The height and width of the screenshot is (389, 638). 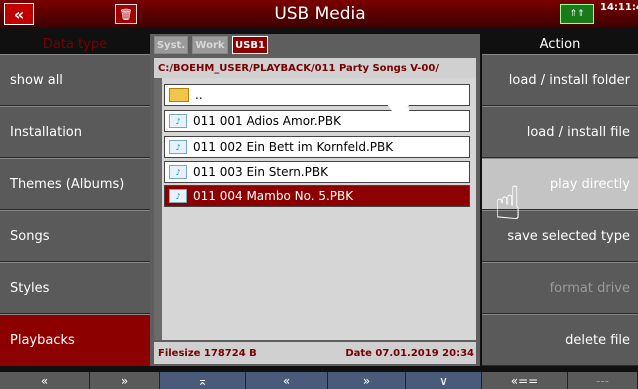 I want to click on format-drive-button: format drive, so click(x=560, y=288).